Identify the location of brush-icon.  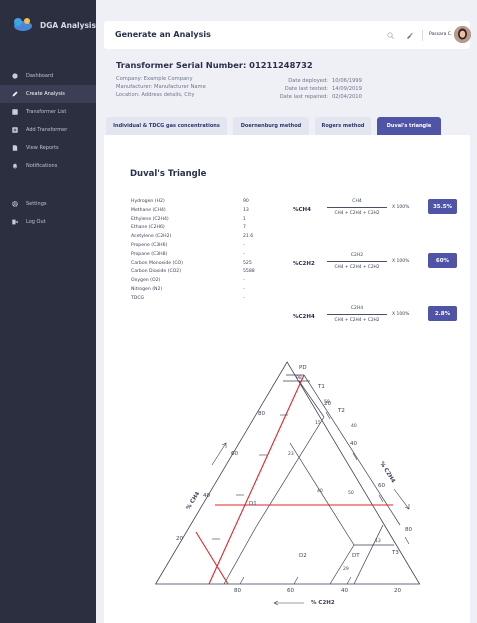
(409, 35).